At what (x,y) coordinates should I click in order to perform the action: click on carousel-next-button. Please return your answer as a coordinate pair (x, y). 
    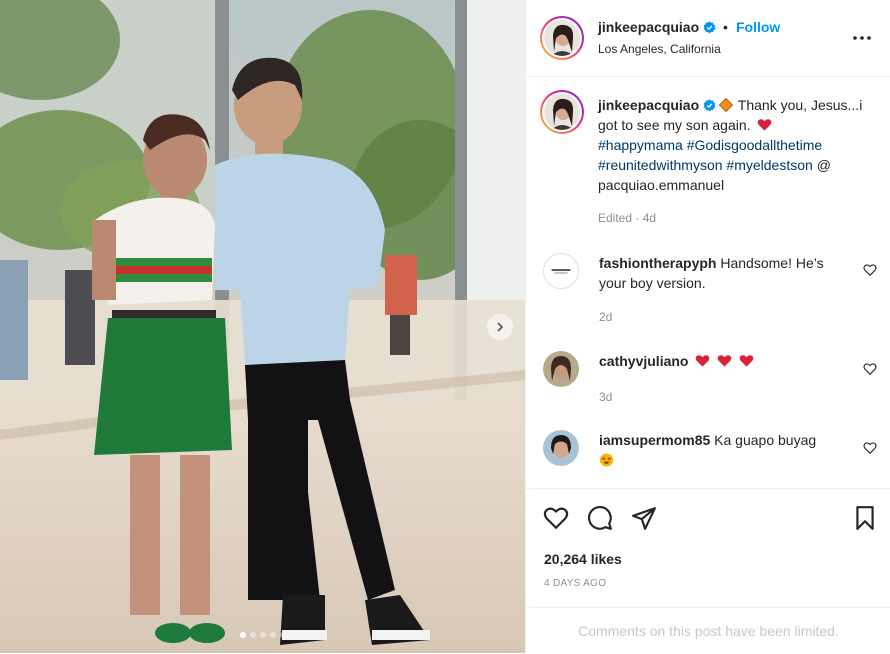
    Looking at the image, I should click on (500, 327).